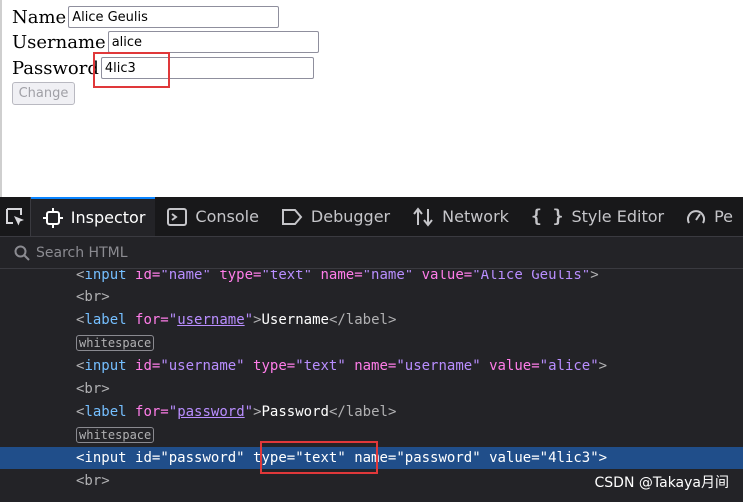 Image resolution: width=743 pixels, height=502 pixels. I want to click on network-arrows-icon, so click(423, 216).